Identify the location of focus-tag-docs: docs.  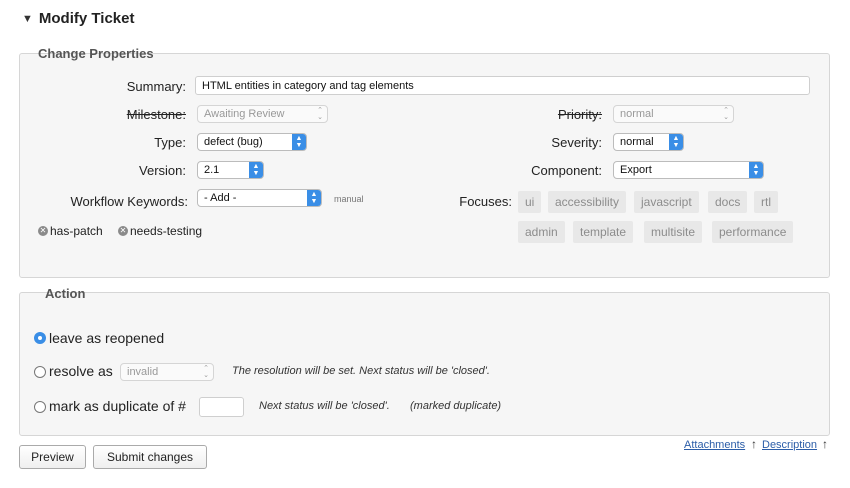
(728, 202).